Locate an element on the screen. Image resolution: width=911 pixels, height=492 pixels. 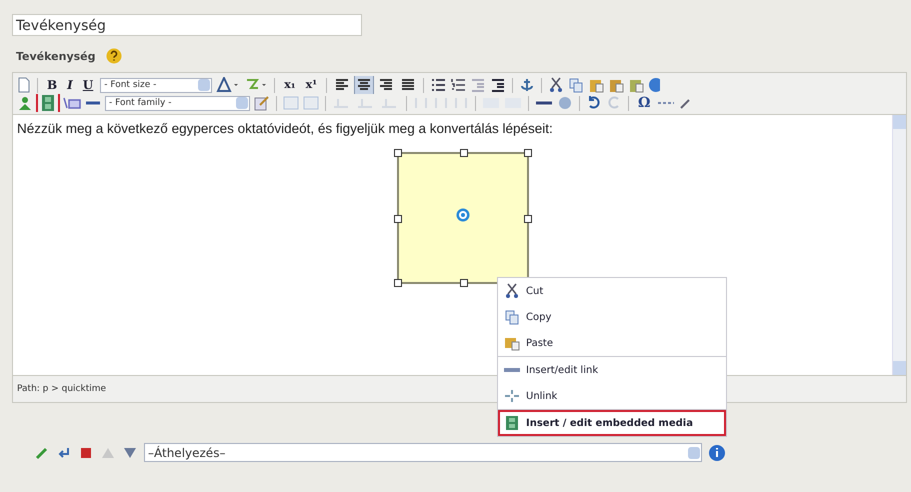
menu-item: Paste is located at coordinates (612, 343).